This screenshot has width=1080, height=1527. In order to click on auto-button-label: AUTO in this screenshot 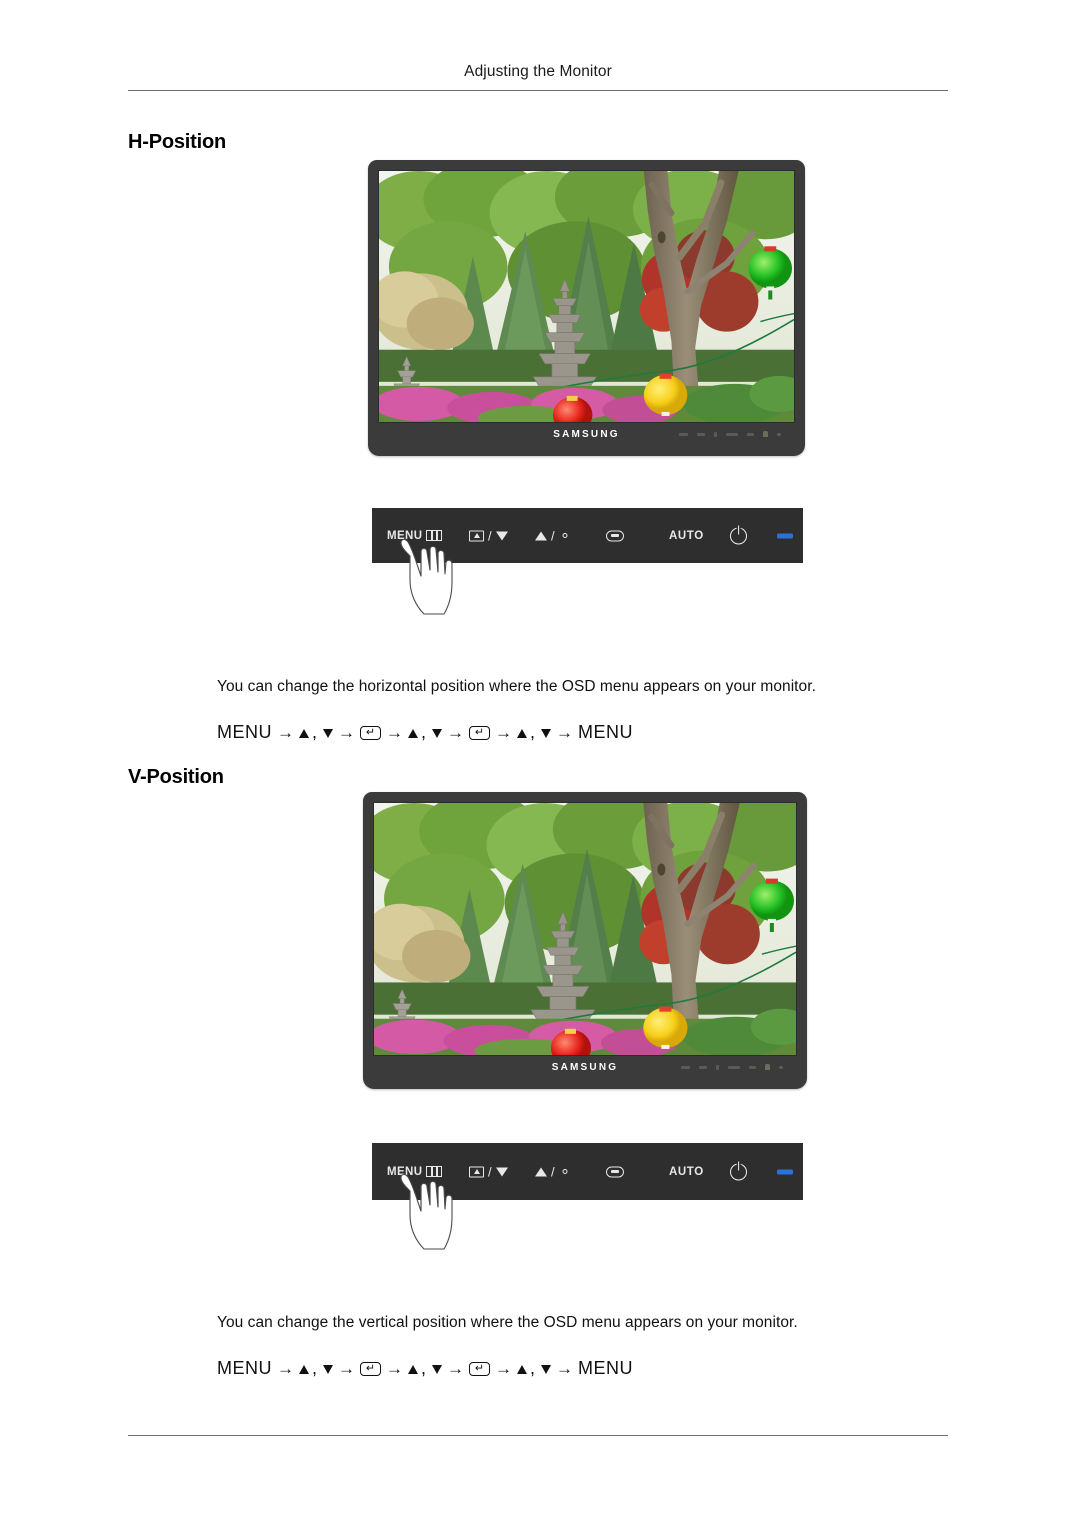, I will do `click(686, 535)`.